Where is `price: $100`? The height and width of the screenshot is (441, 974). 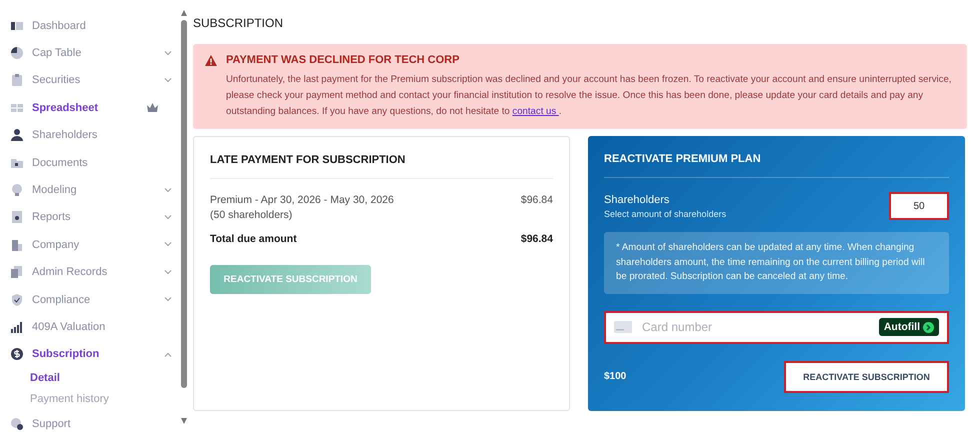
price: $100 is located at coordinates (615, 376).